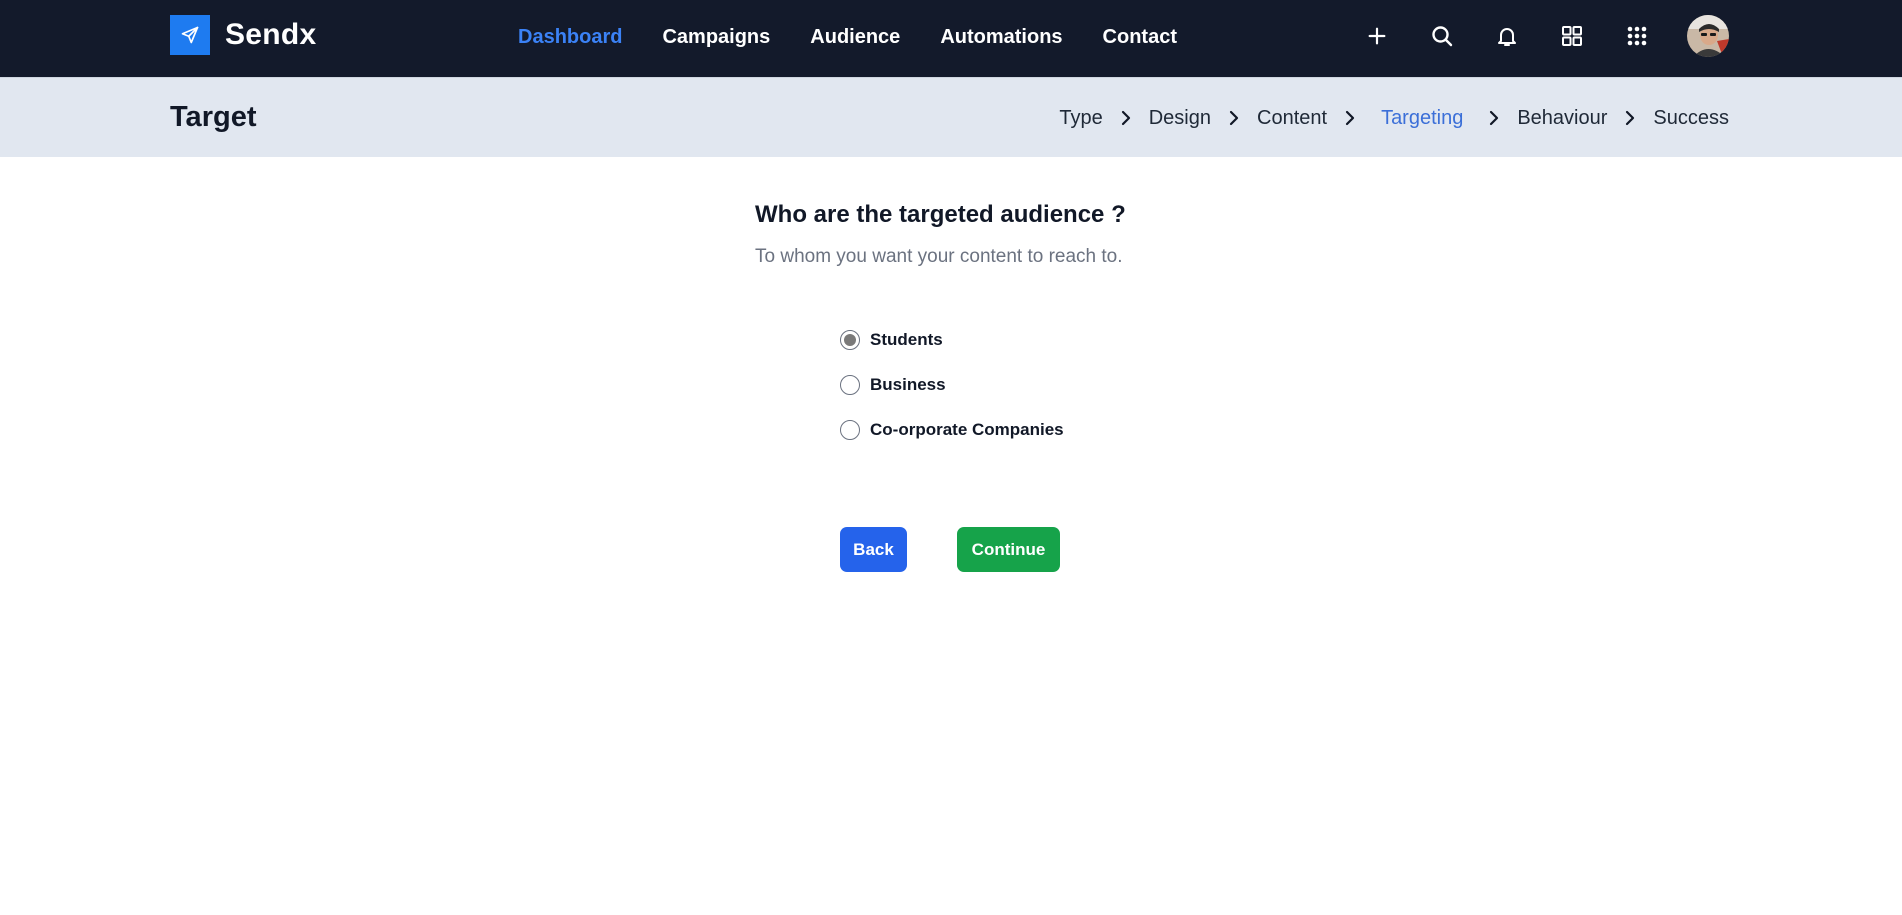 Image resolution: width=1902 pixels, height=915 pixels. Describe the element at coordinates (1377, 36) in the screenshot. I see `plus-icon` at that location.